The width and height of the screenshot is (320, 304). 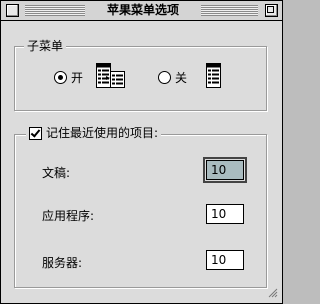 What do you see at coordinates (55, 10) in the screenshot?
I see `title-stripes-left` at bounding box center [55, 10].